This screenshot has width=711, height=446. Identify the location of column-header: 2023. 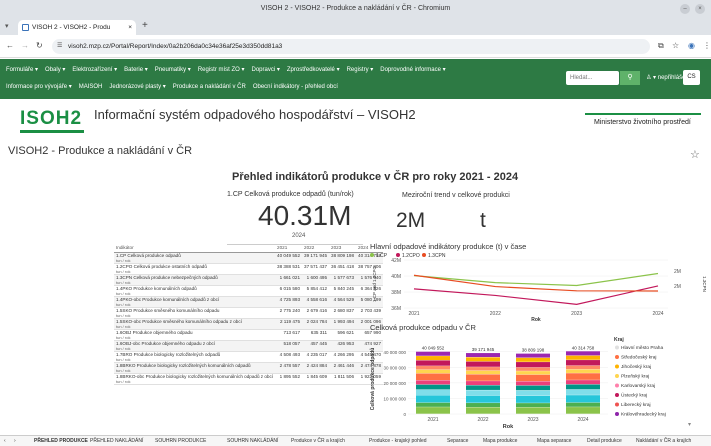
(343, 248).